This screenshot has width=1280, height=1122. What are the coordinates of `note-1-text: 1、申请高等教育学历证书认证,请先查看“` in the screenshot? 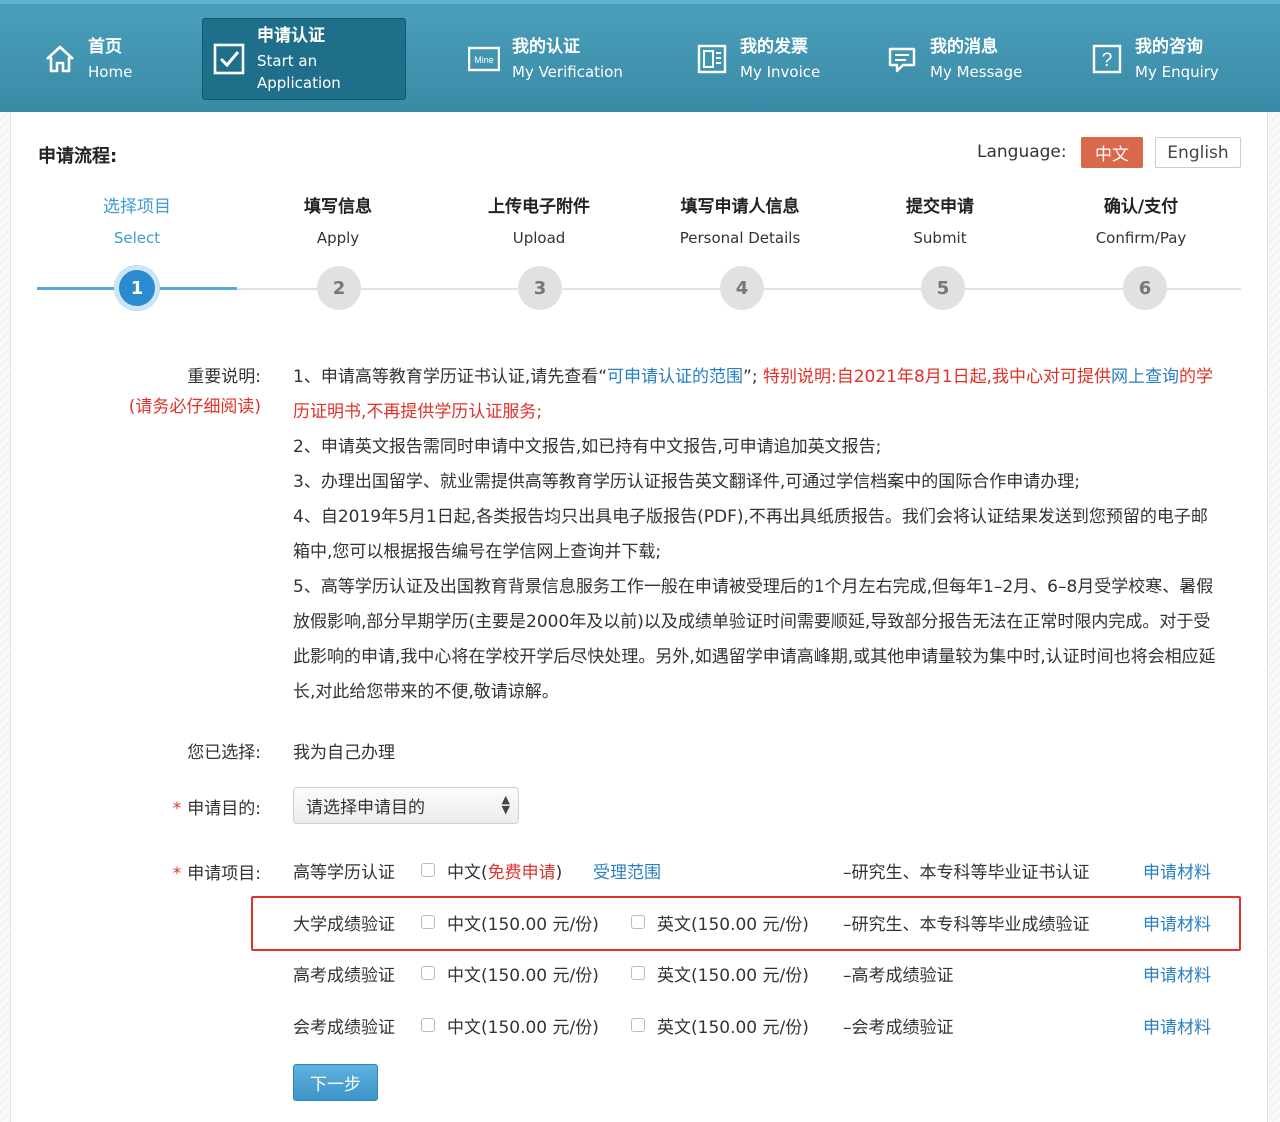 It's located at (450, 377).